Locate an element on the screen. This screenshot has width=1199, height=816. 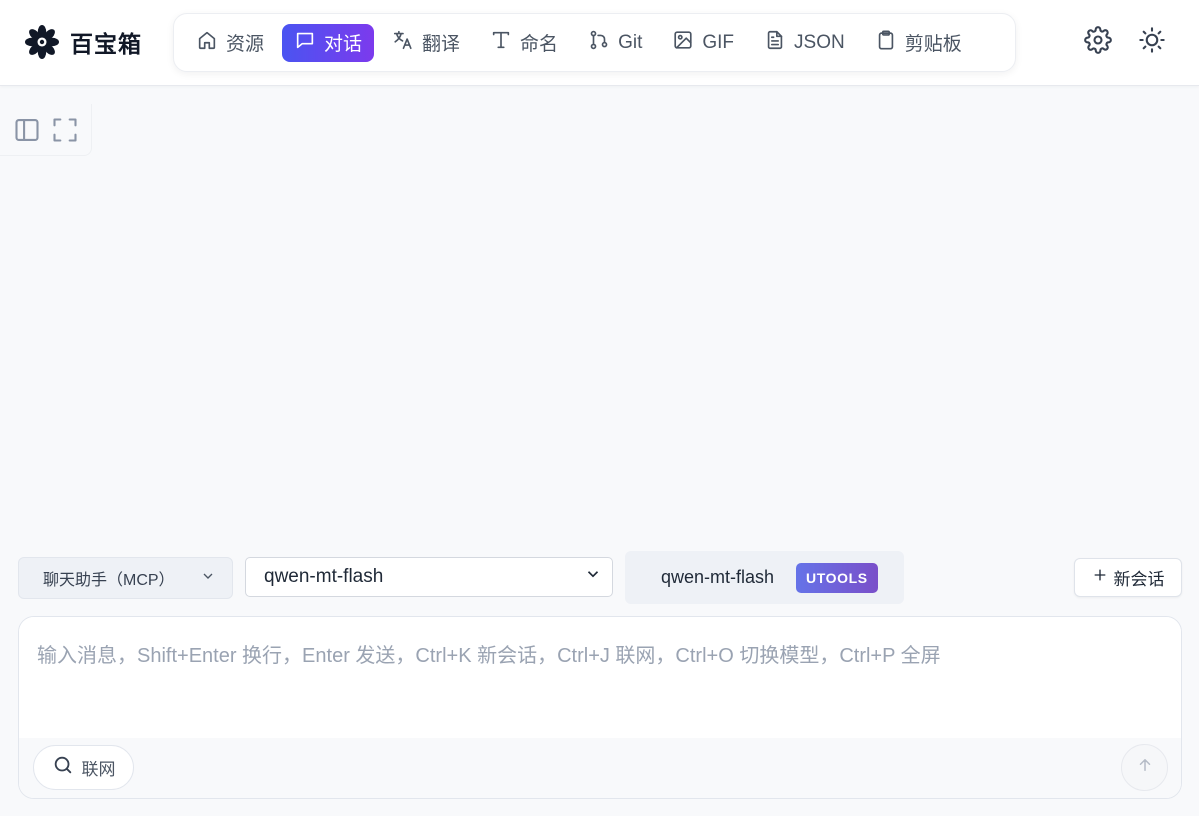
chat-toolbar is located at coordinates (46, 130).